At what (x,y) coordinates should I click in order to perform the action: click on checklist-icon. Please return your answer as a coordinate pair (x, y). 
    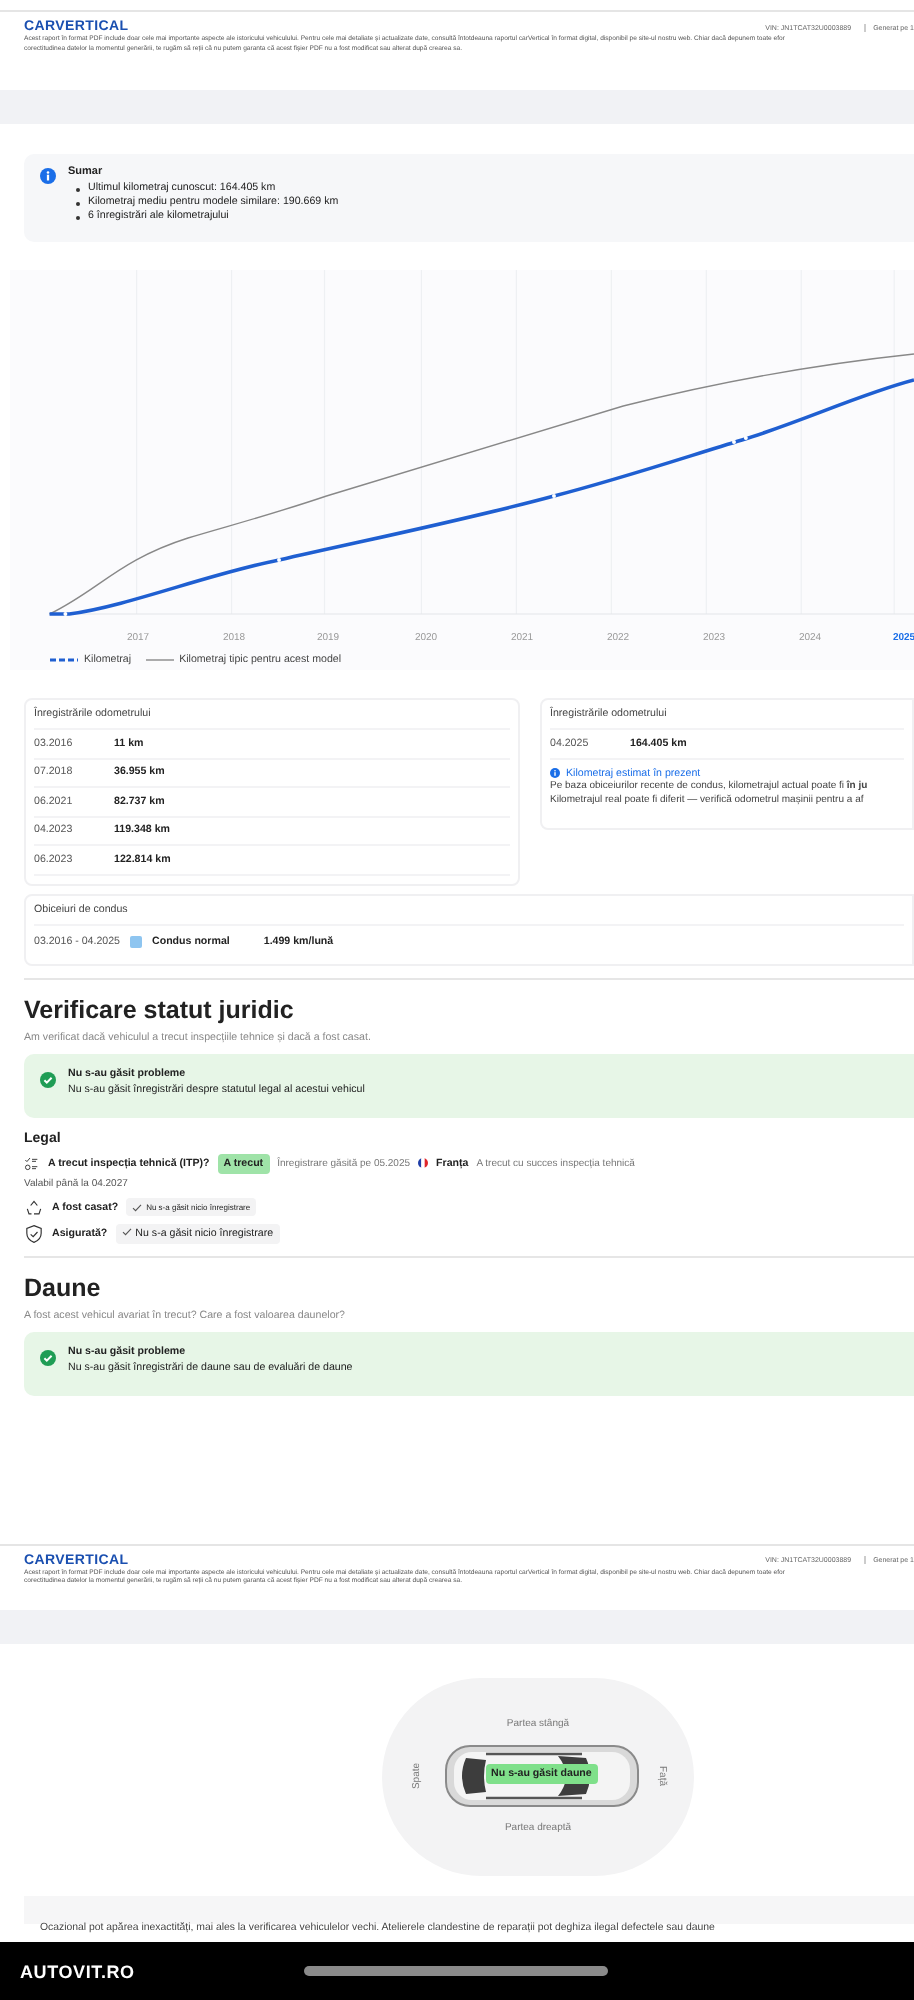
    Looking at the image, I should click on (32, 1163).